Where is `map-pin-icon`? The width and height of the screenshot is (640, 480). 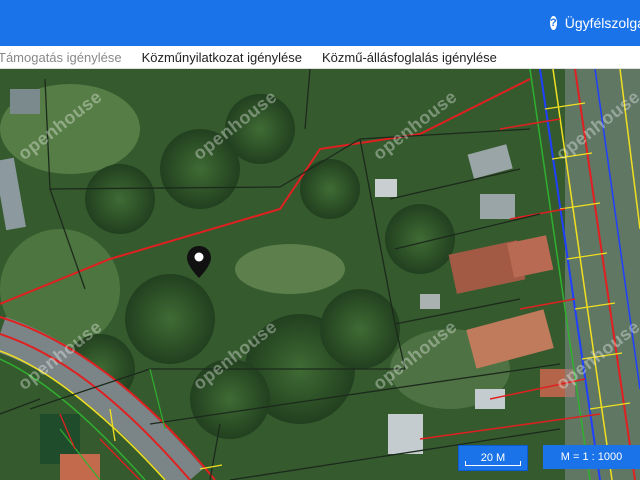
map-pin-icon is located at coordinates (199, 262).